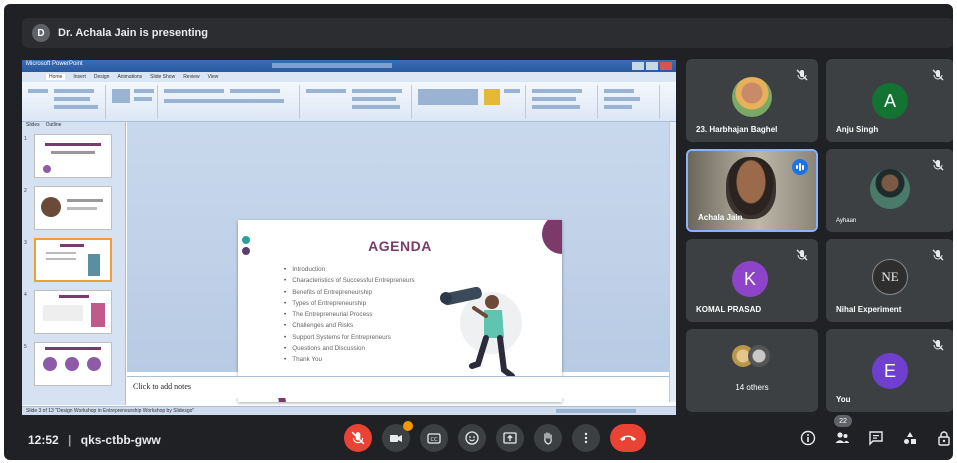 The image size is (957, 463). What do you see at coordinates (652, 66) in the screenshot?
I see `window-buttons` at bounding box center [652, 66].